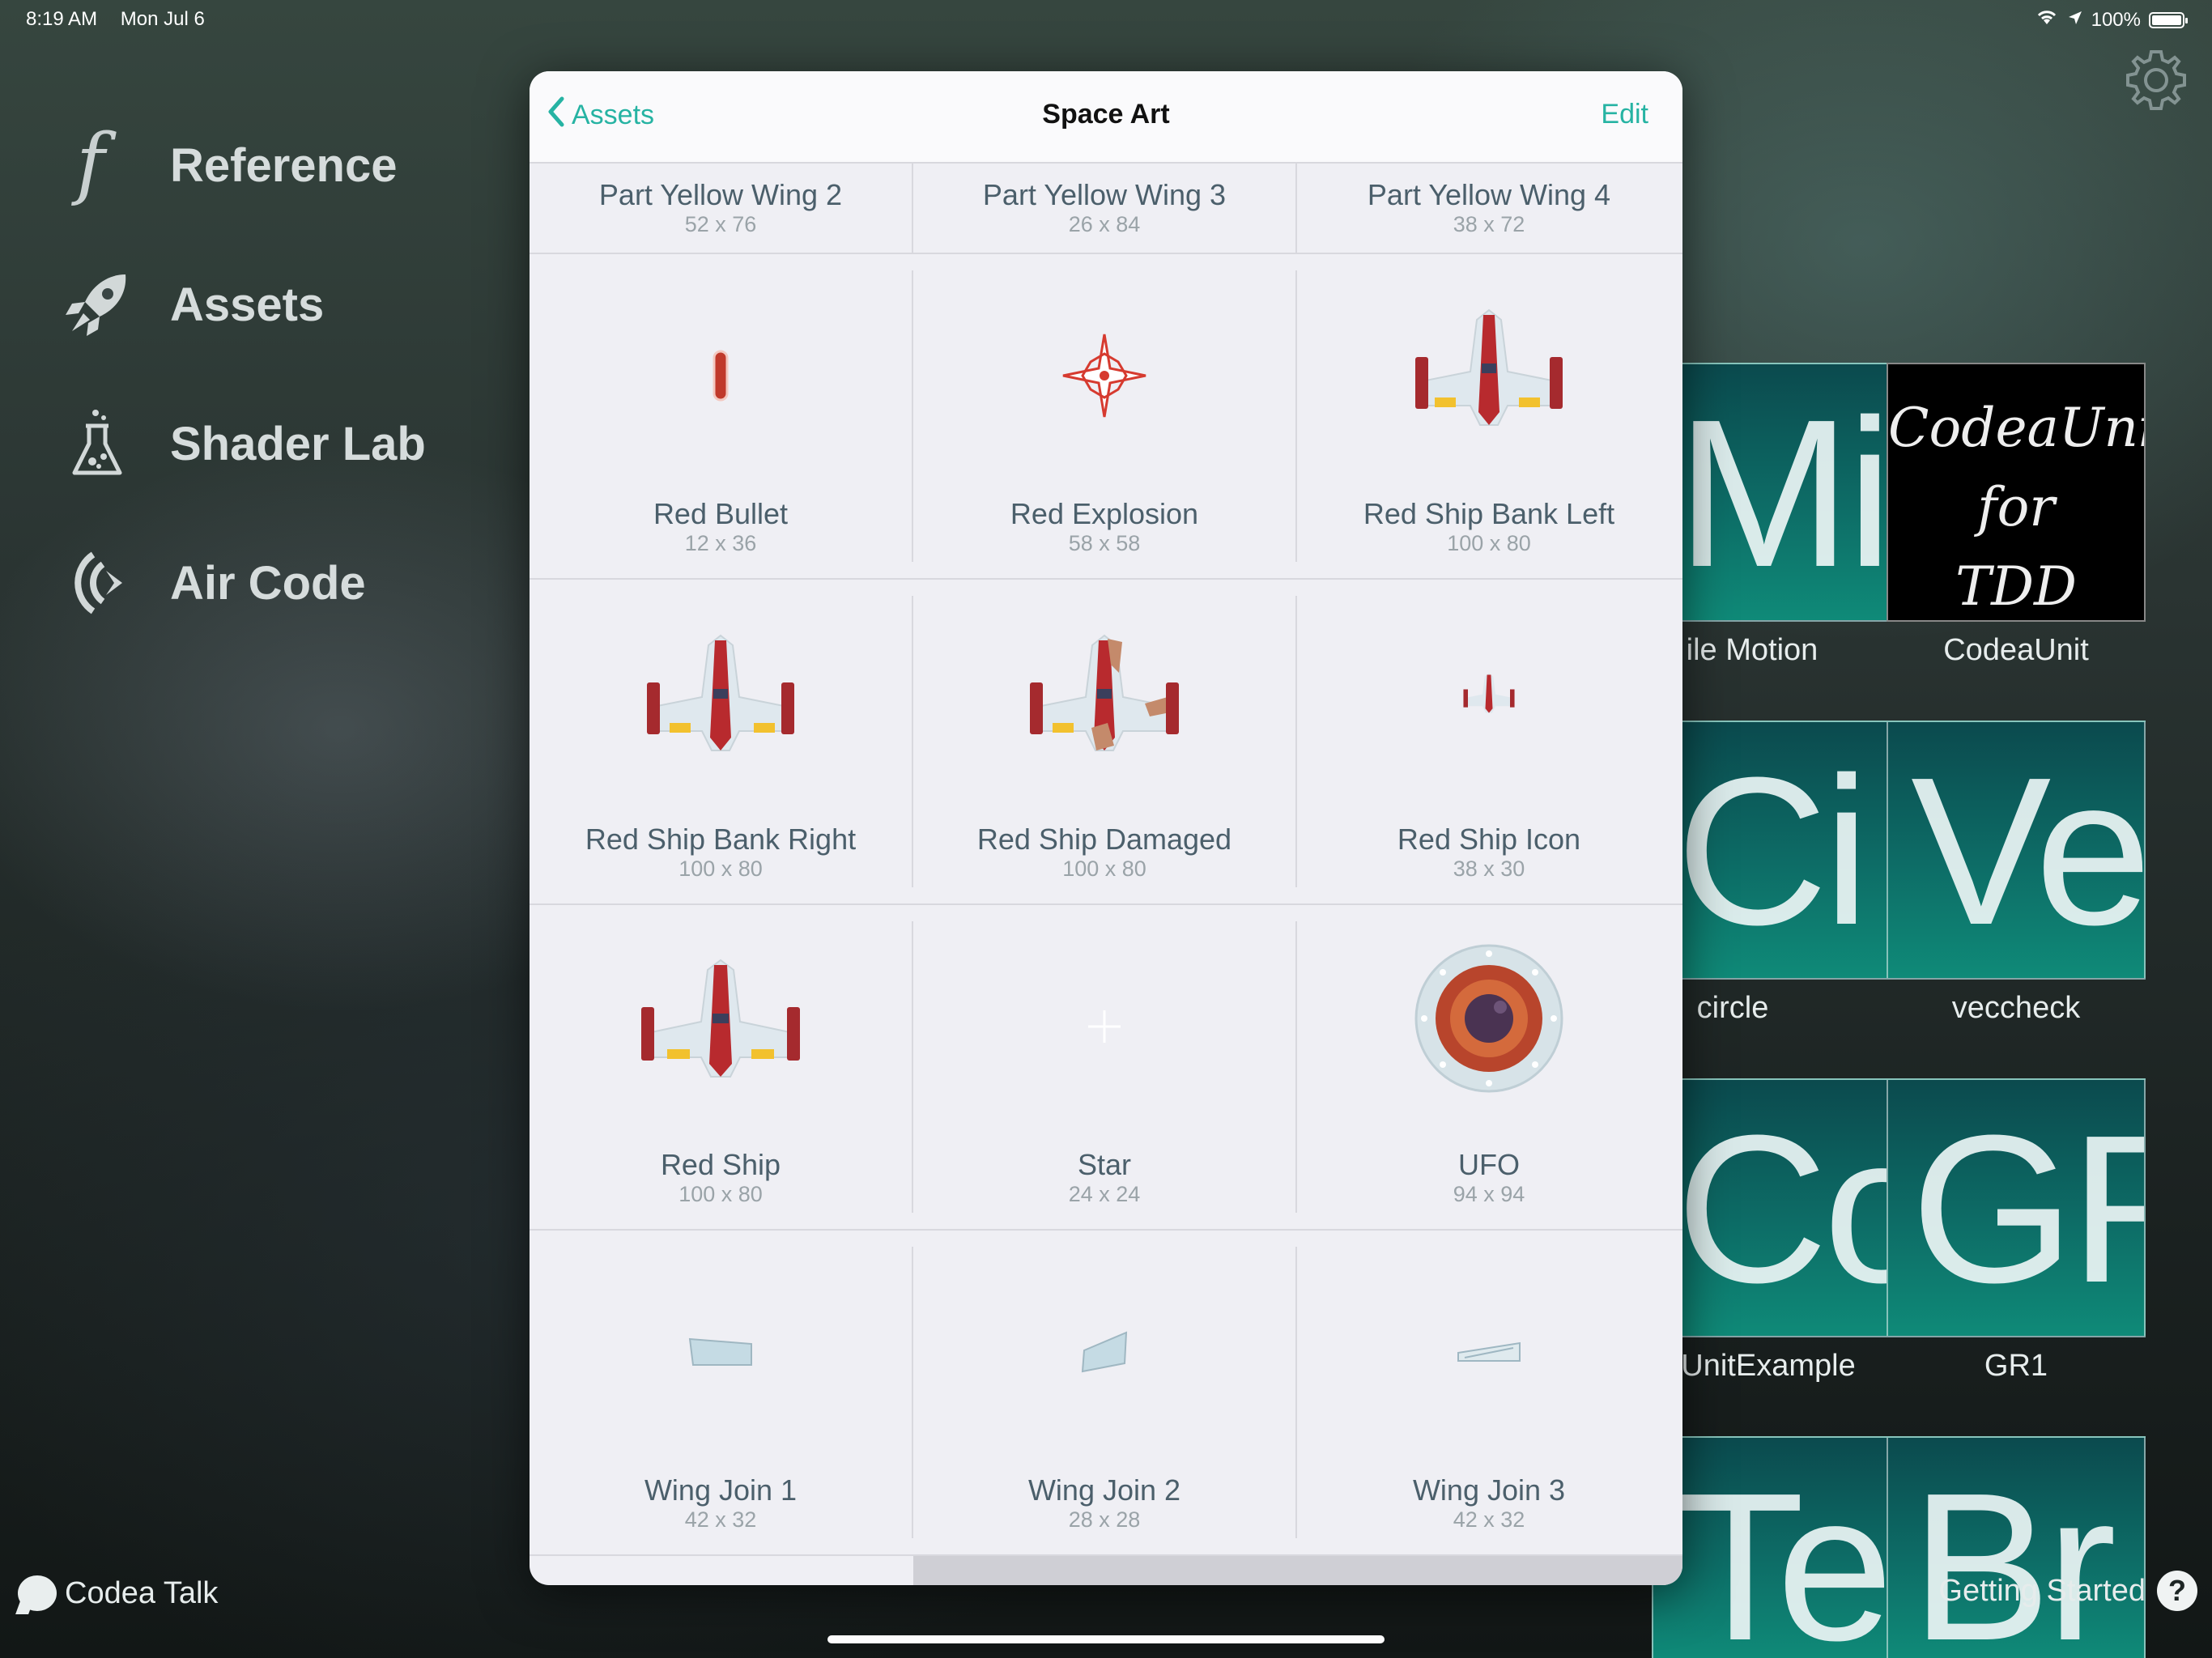 Image resolution: width=2212 pixels, height=1658 pixels. What do you see at coordinates (2156, 80) in the screenshot?
I see `settings-gear-icon` at bounding box center [2156, 80].